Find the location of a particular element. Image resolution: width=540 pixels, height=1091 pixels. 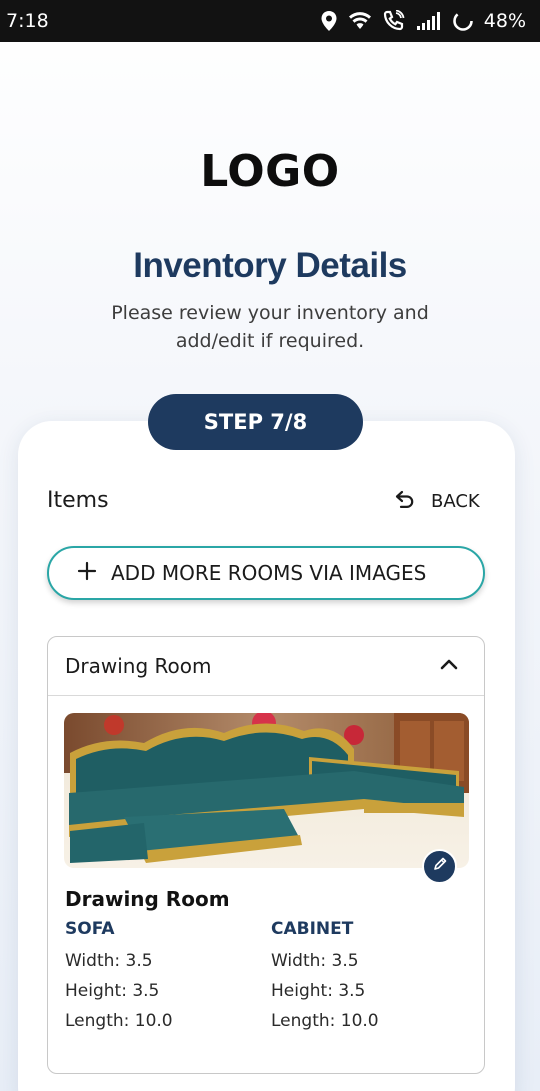

room-name: Drawing Room is located at coordinates (147, 899).